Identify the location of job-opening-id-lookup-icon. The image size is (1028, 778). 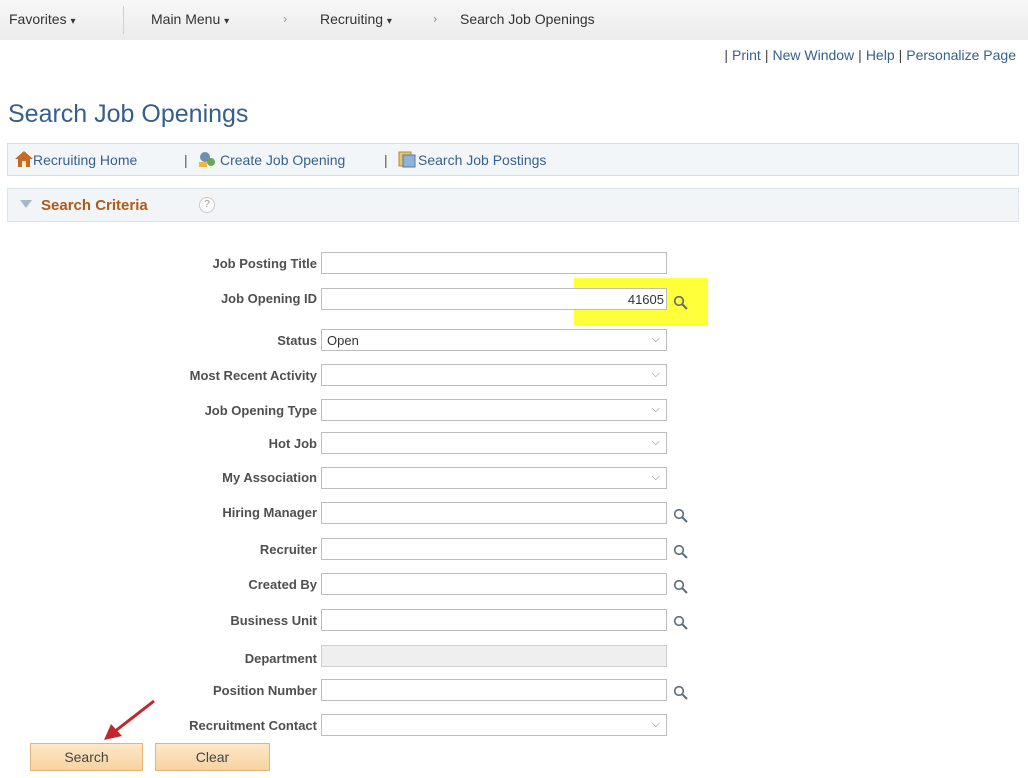
(681, 303).